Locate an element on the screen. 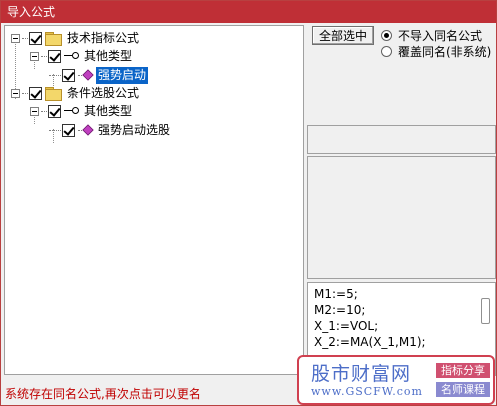 The image size is (497, 406). code-line: M1:=5; is located at coordinates (336, 294).